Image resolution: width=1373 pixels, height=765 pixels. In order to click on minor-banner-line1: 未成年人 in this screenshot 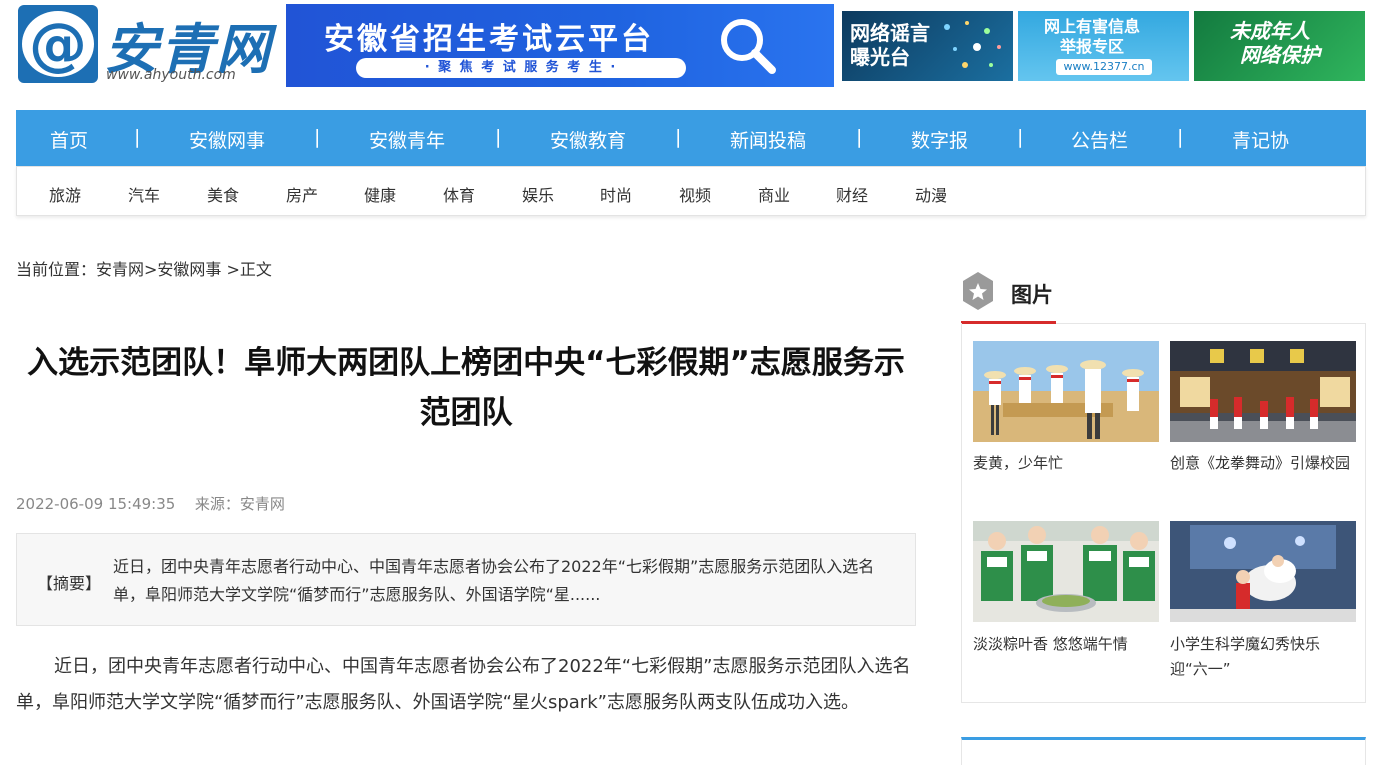, I will do `click(1270, 31)`.